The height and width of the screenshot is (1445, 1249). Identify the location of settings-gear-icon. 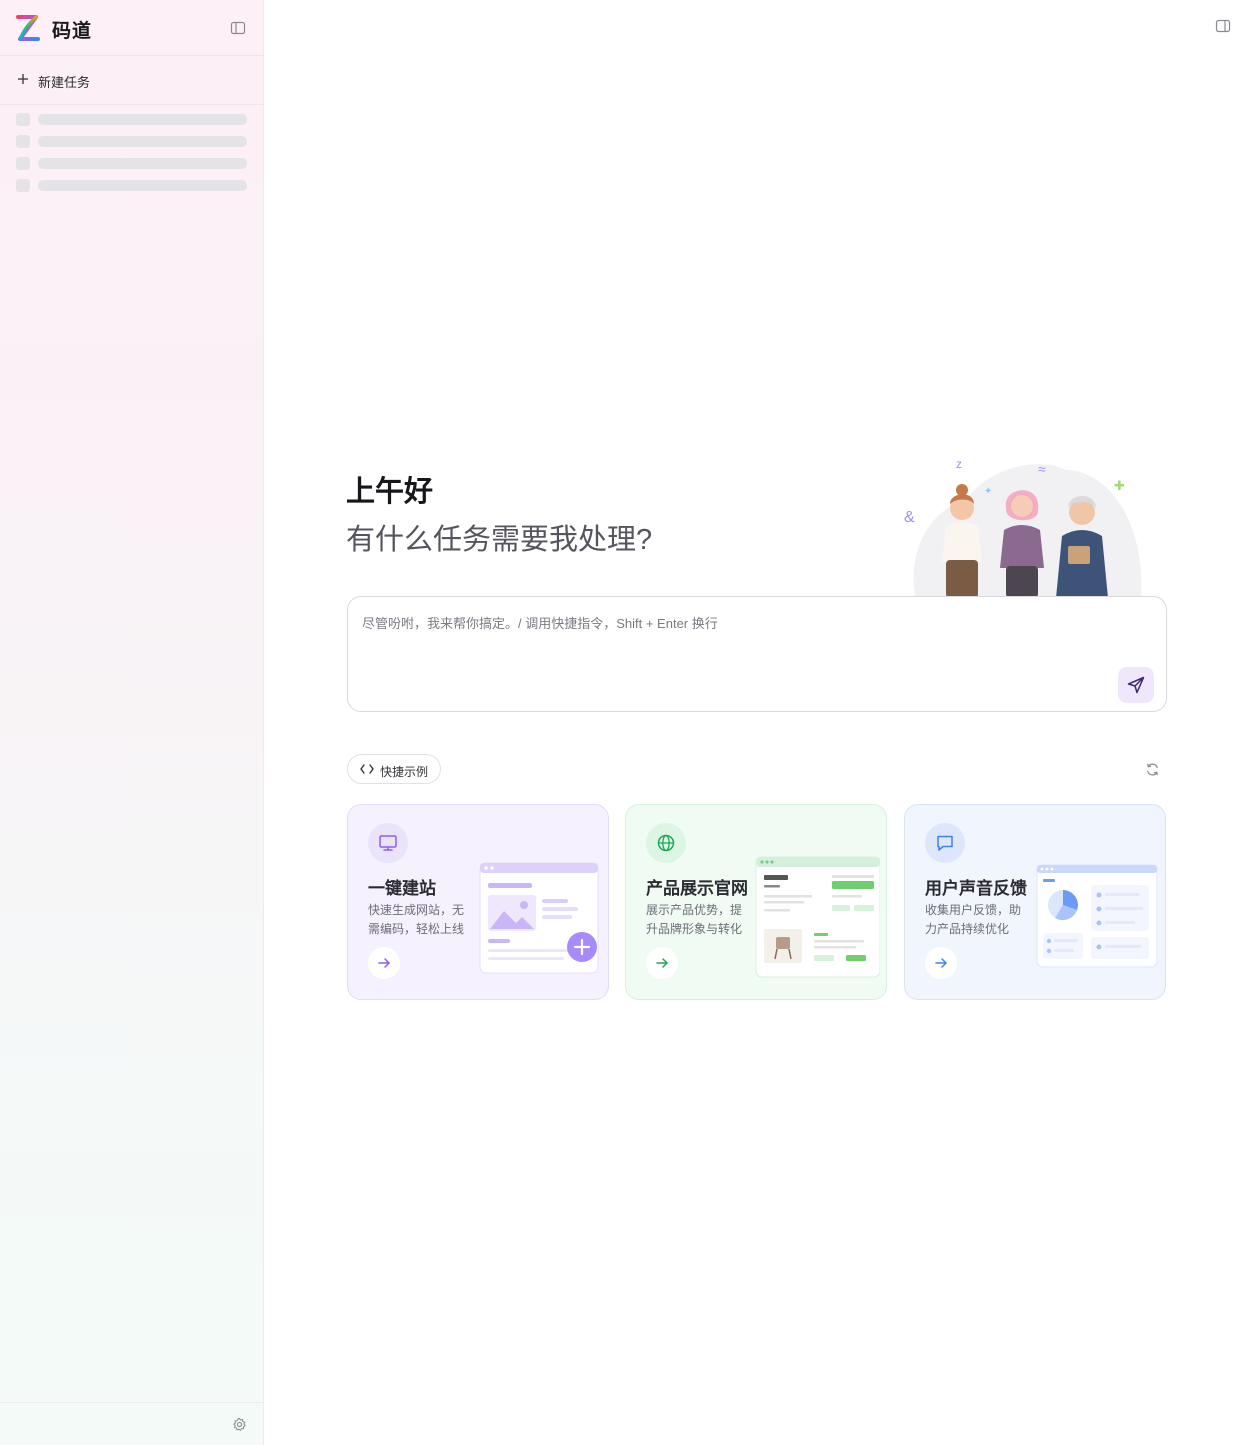
(239, 1424).